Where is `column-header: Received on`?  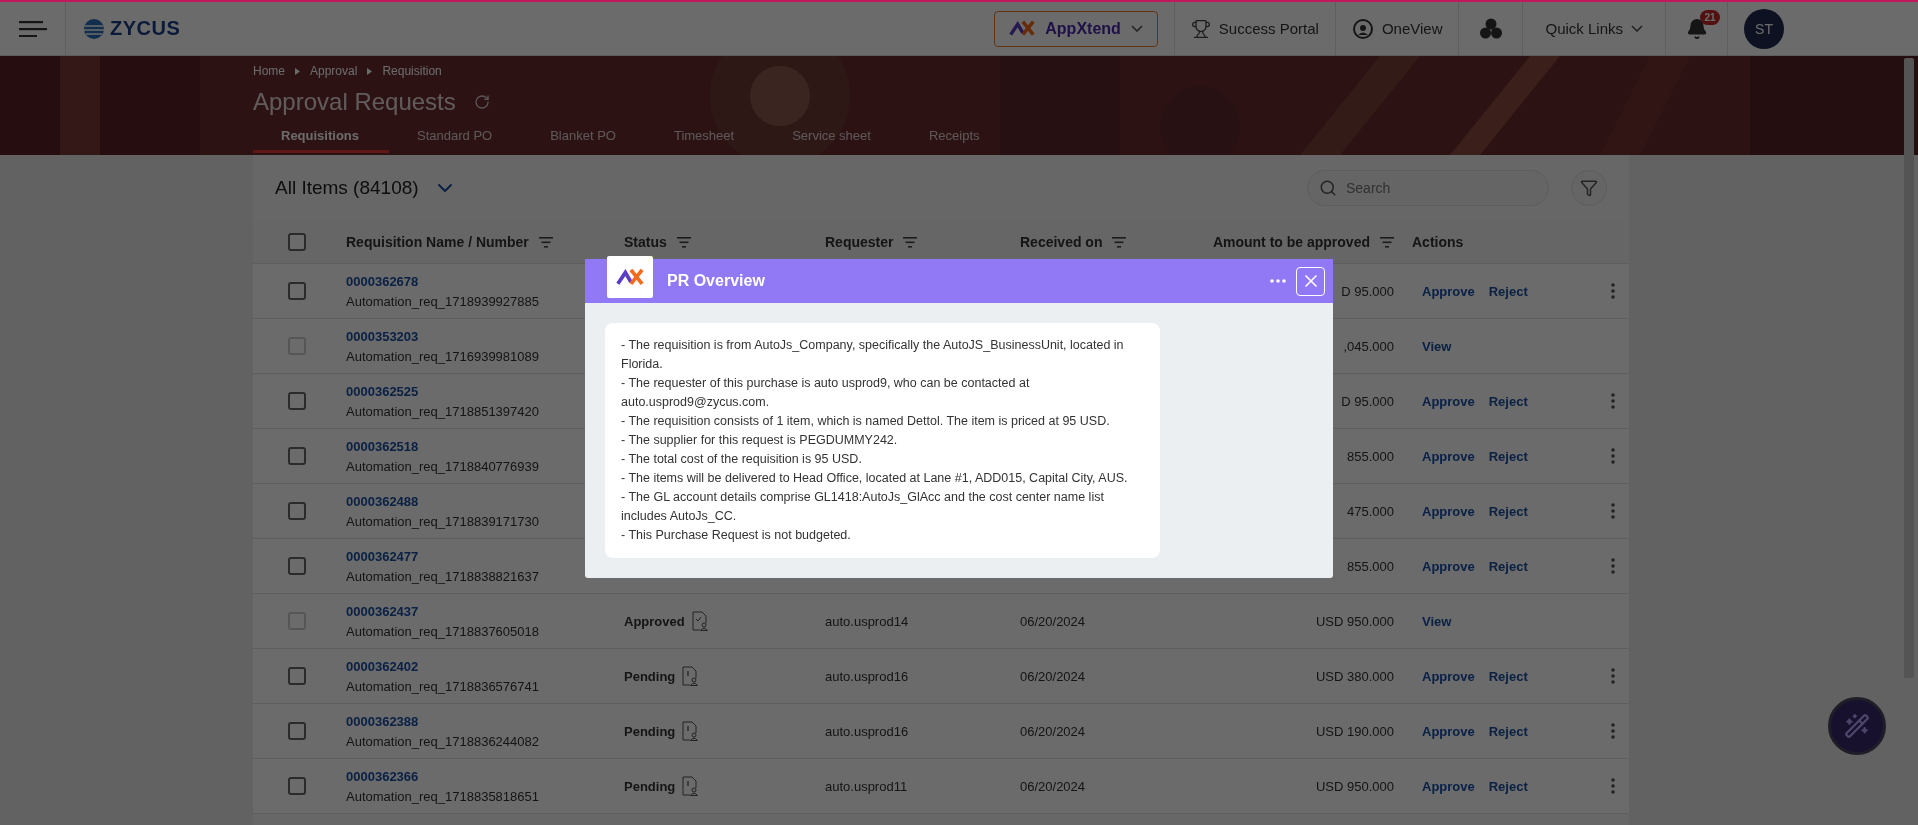
column-header: Received on is located at coordinates (1061, 242).